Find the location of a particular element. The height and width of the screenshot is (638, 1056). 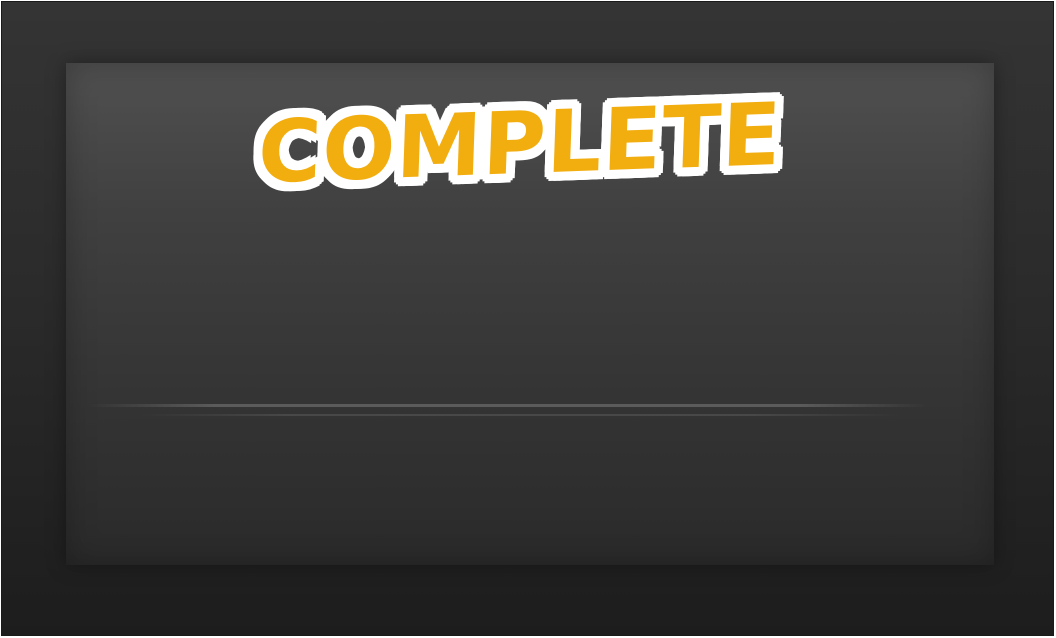

complete-title: COMPLETE is located at coordinates (520, 144).